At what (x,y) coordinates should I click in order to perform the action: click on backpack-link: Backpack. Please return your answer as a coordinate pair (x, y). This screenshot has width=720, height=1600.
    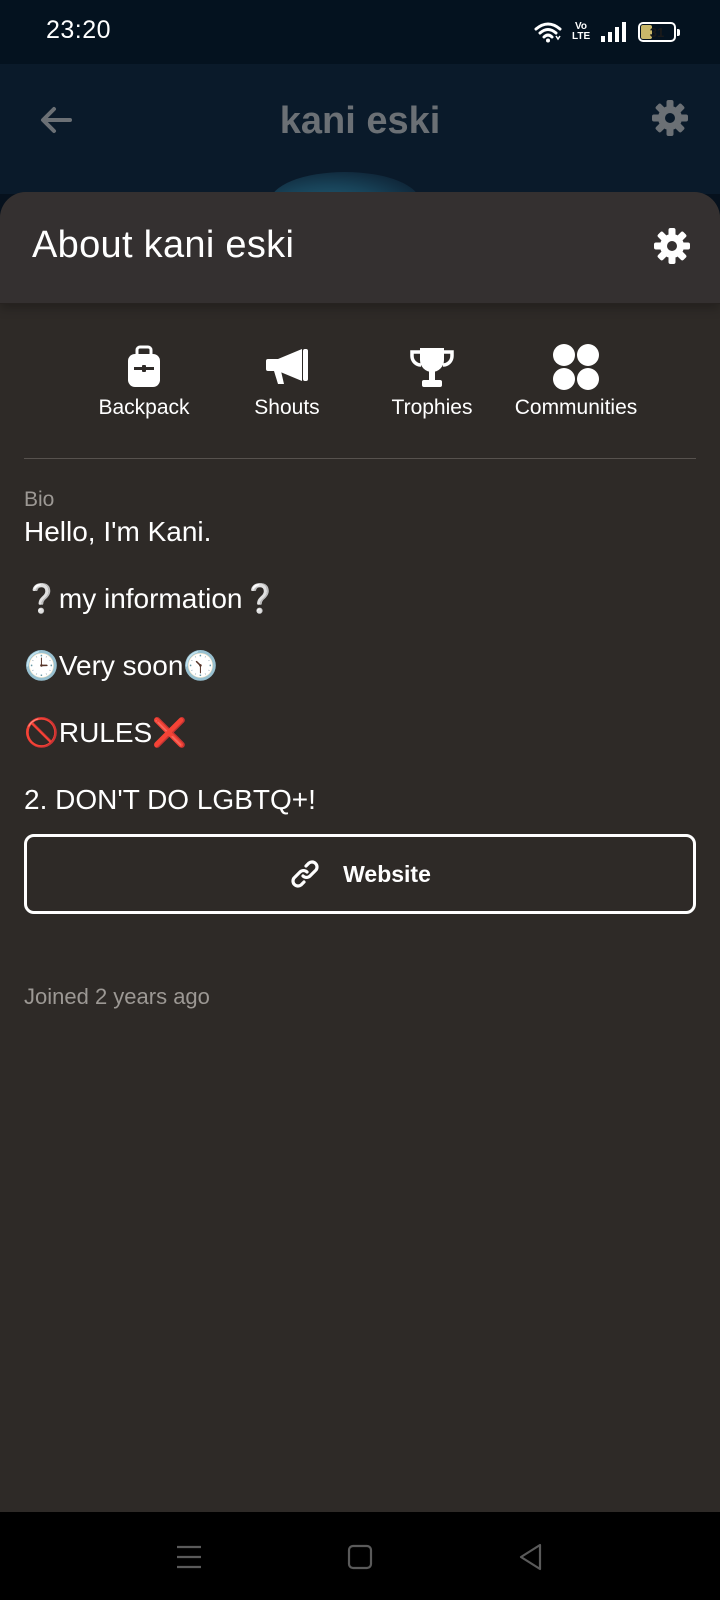
    Looking at the image, I should click on (144, 387).